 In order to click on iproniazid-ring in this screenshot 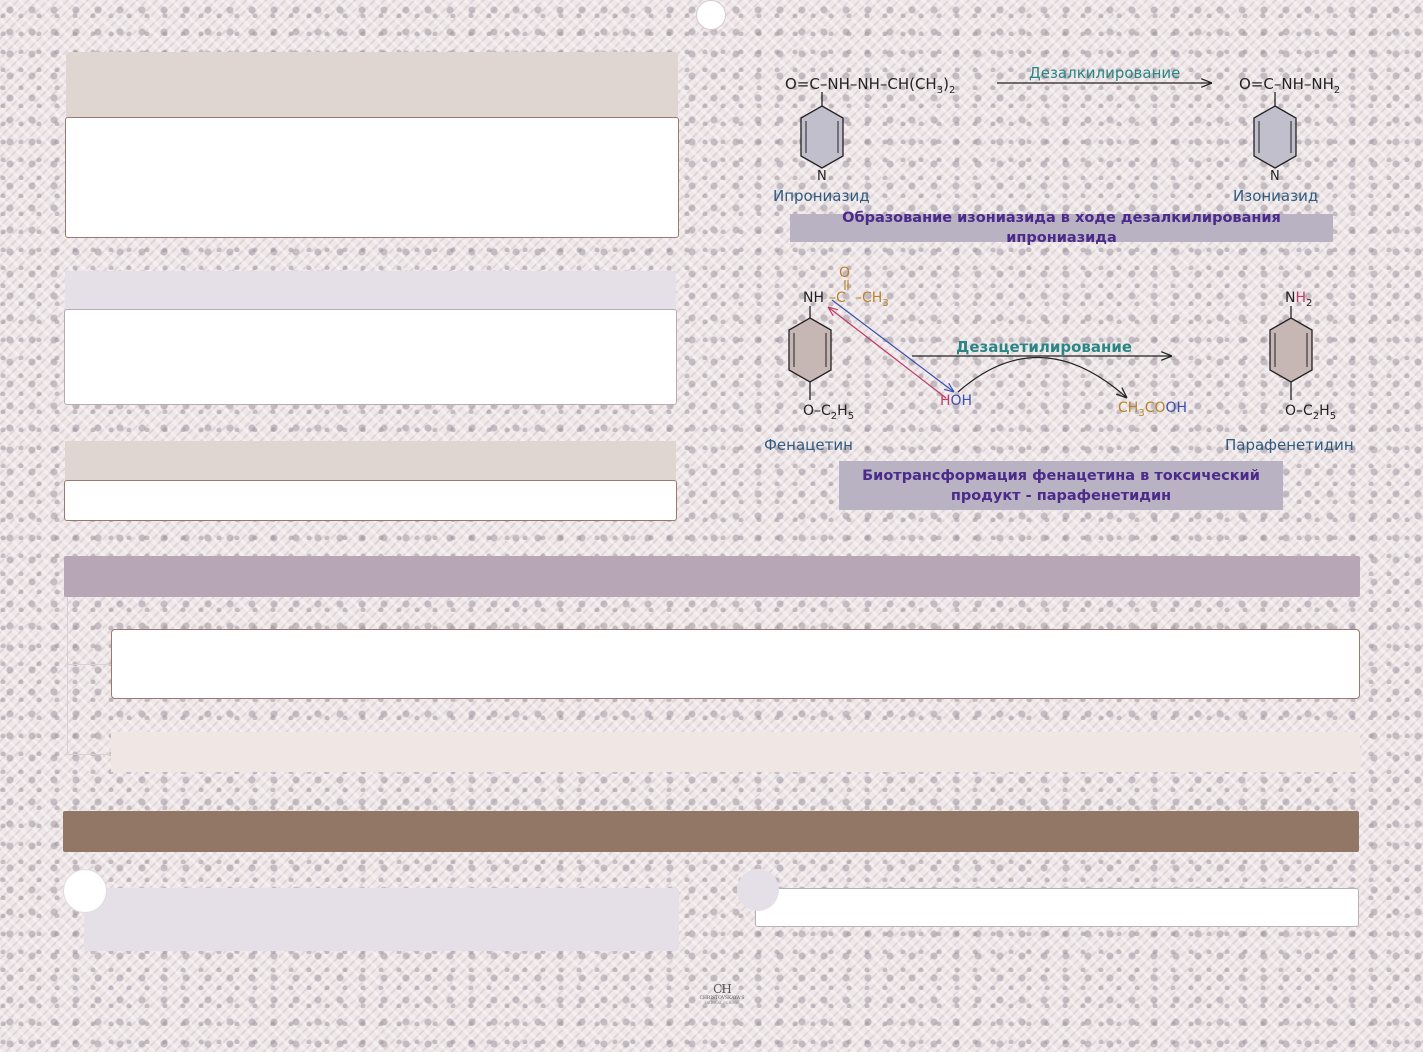, I will do `click(822, 137)`.